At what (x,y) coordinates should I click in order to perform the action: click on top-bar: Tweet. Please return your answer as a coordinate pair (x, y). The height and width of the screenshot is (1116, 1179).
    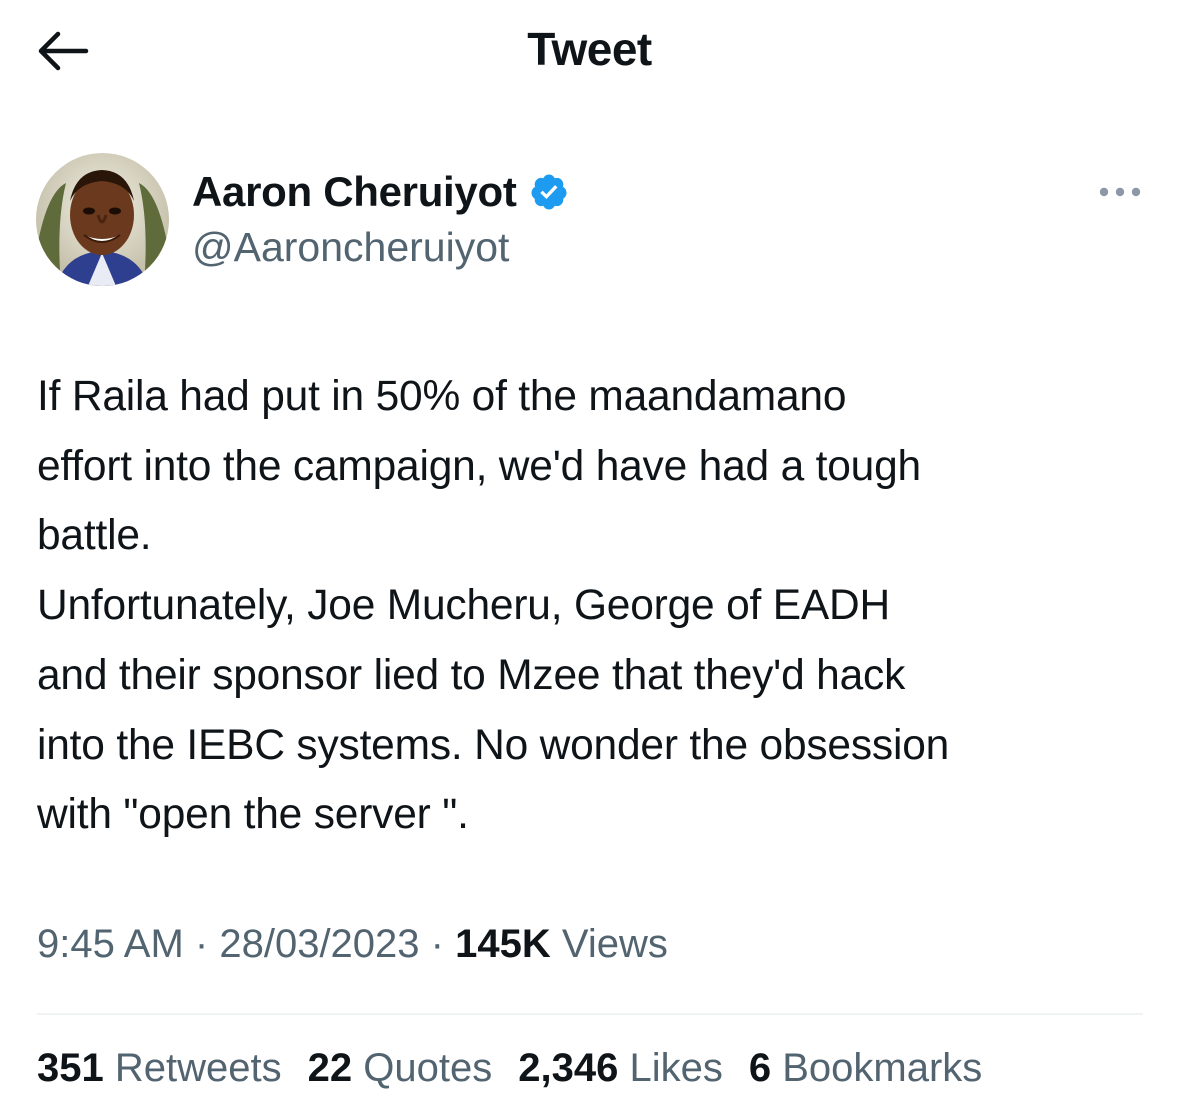
    Looking at the image, I should click on (589, 50).